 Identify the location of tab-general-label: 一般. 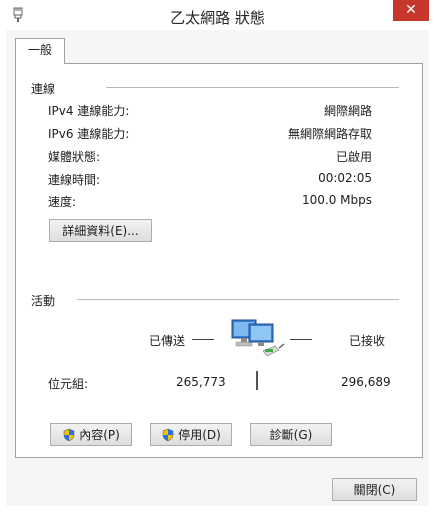
(39, 50).